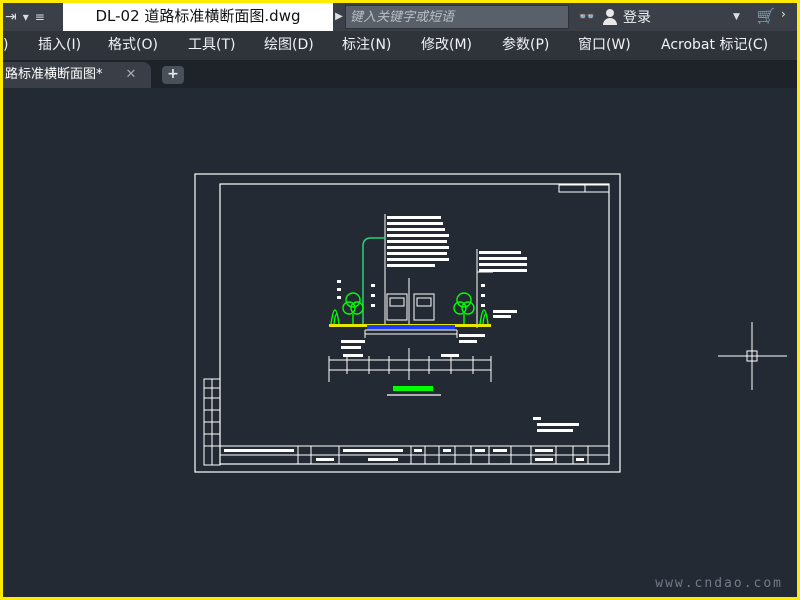  Describe the element at coordinates (719, 583) in the screenshot. I see `site-watermark: www.cndao.com` at that location.